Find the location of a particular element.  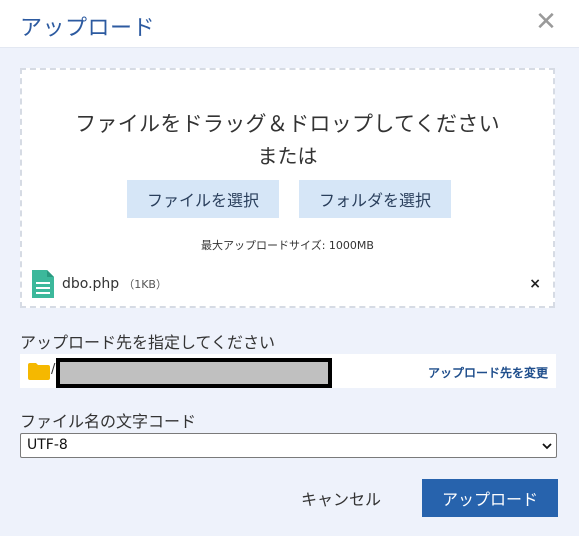

file-name: dbo.php （1KB） is located at coordinates (114, 284).